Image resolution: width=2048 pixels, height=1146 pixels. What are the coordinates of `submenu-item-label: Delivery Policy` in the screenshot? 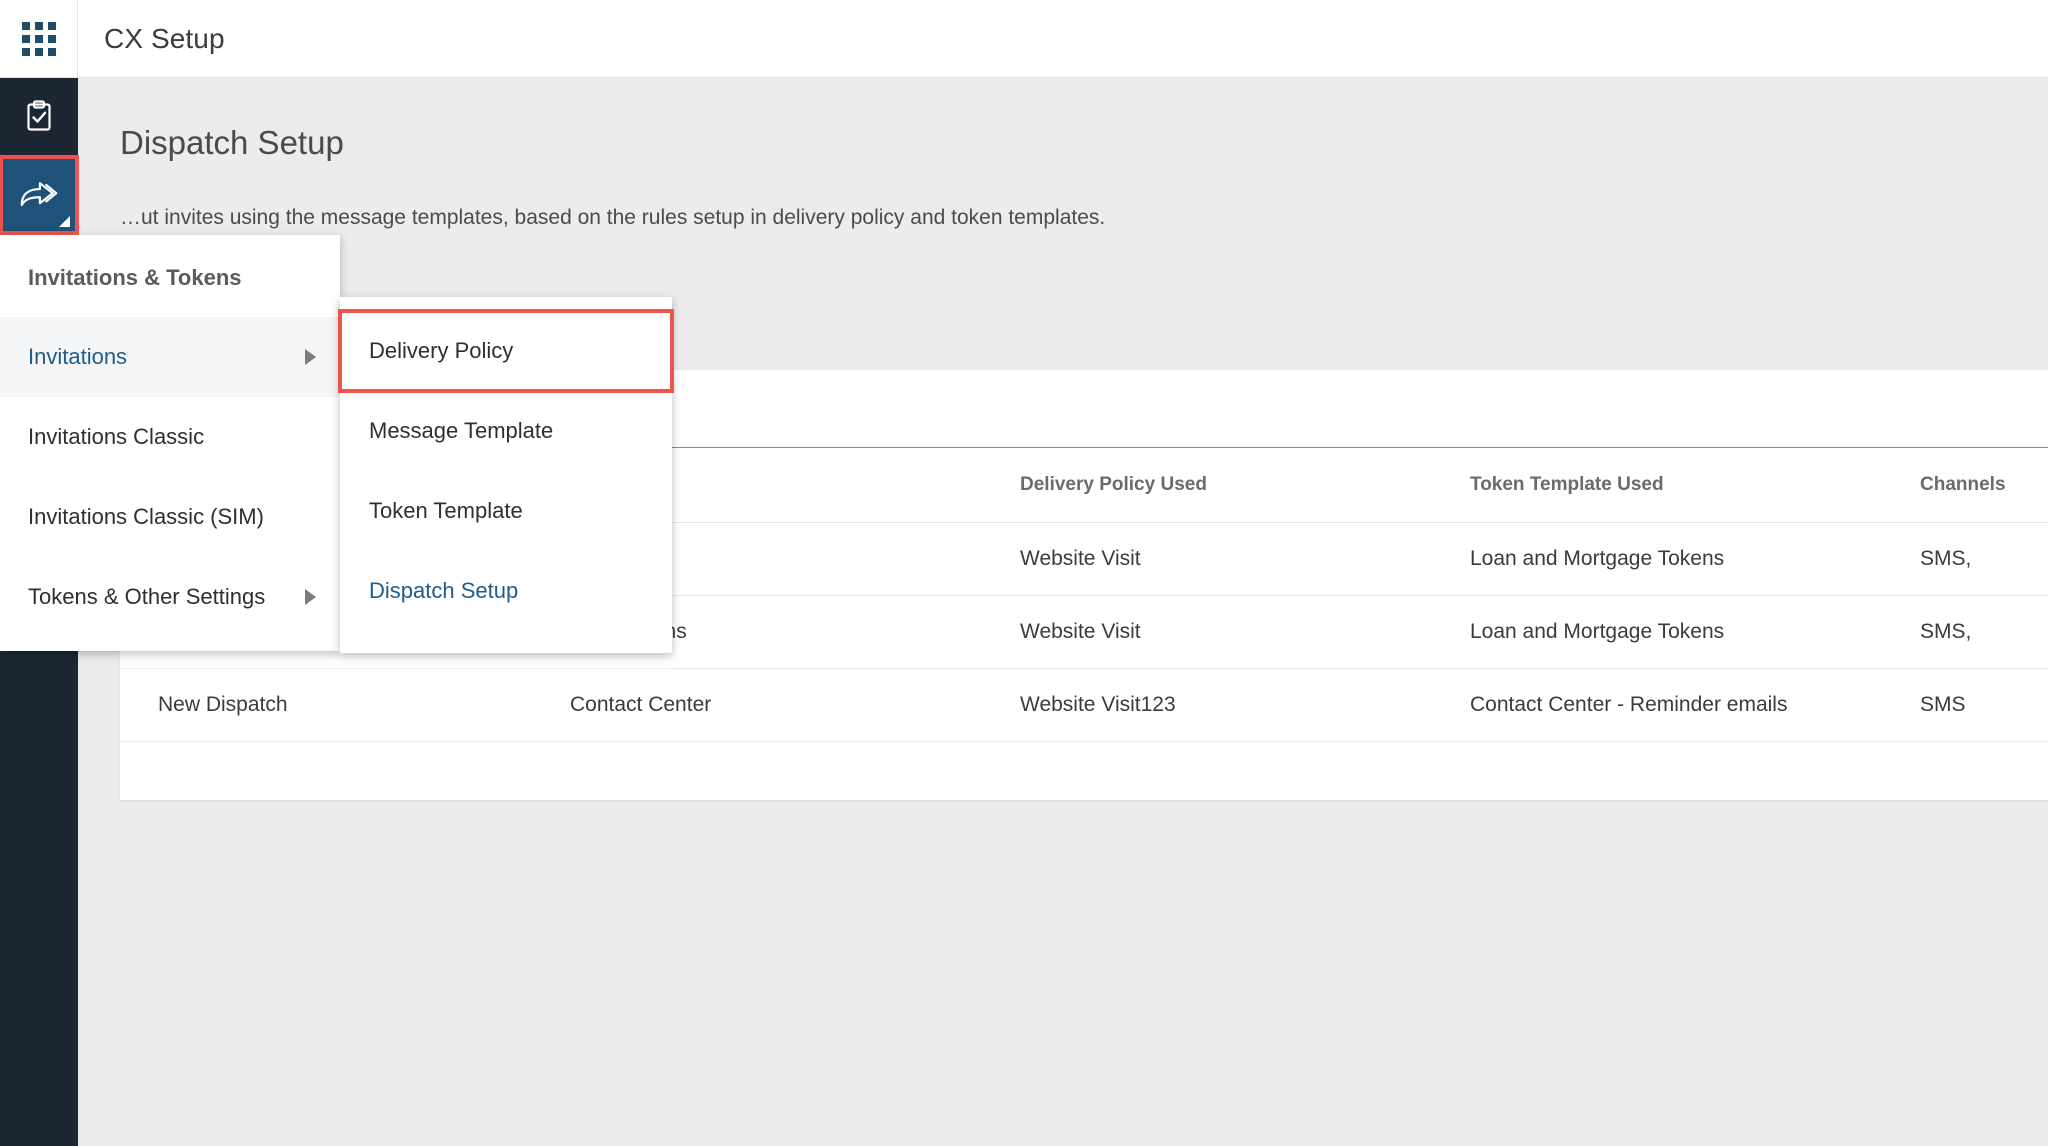 It's located at (441, 350).